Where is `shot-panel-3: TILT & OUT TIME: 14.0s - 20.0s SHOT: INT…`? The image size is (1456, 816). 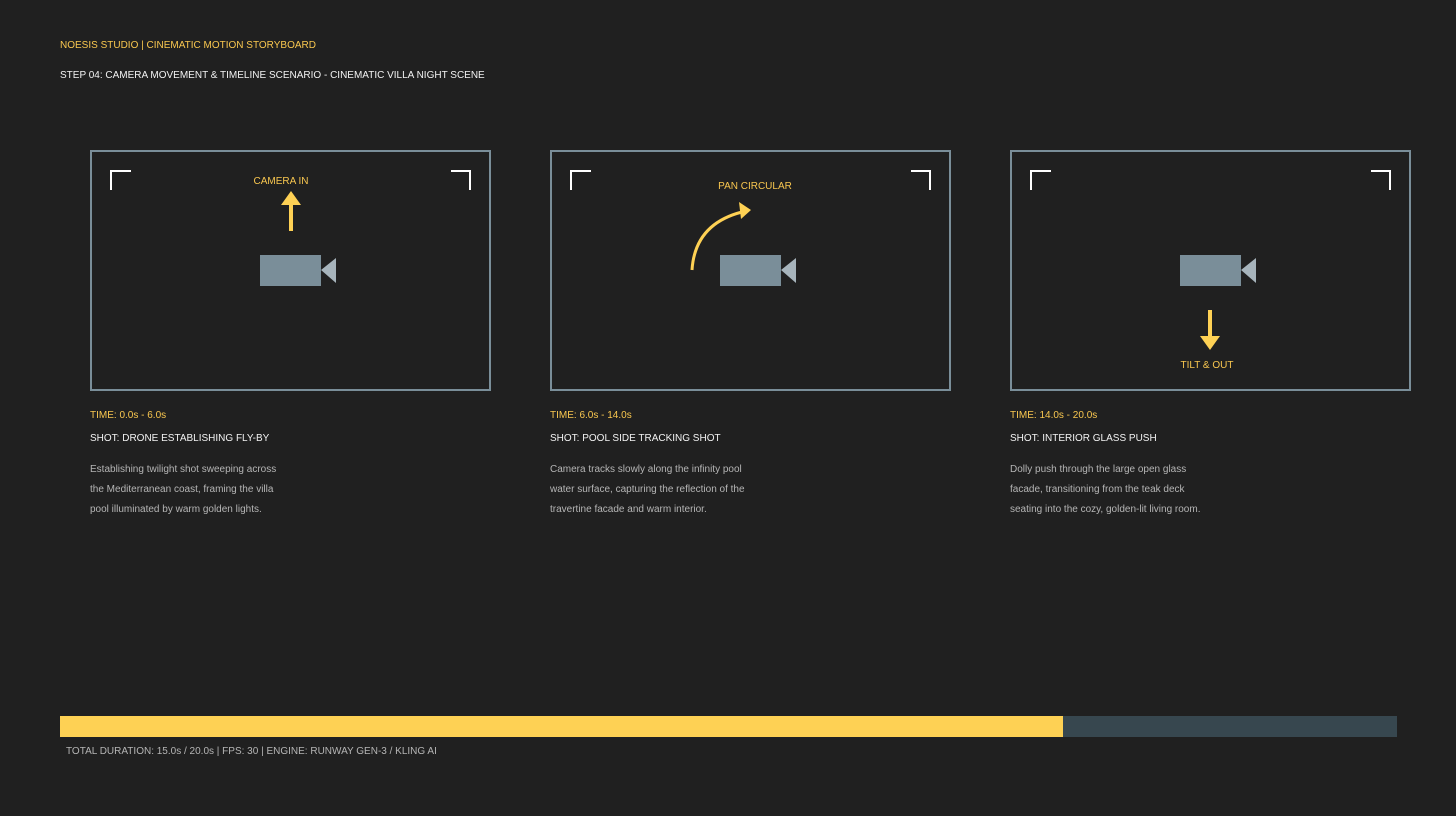
shot-panel-3: TILT & OUT TIME: 14.0s - 20.0s SHOT: INT… is located at coordinates (1210, 335).